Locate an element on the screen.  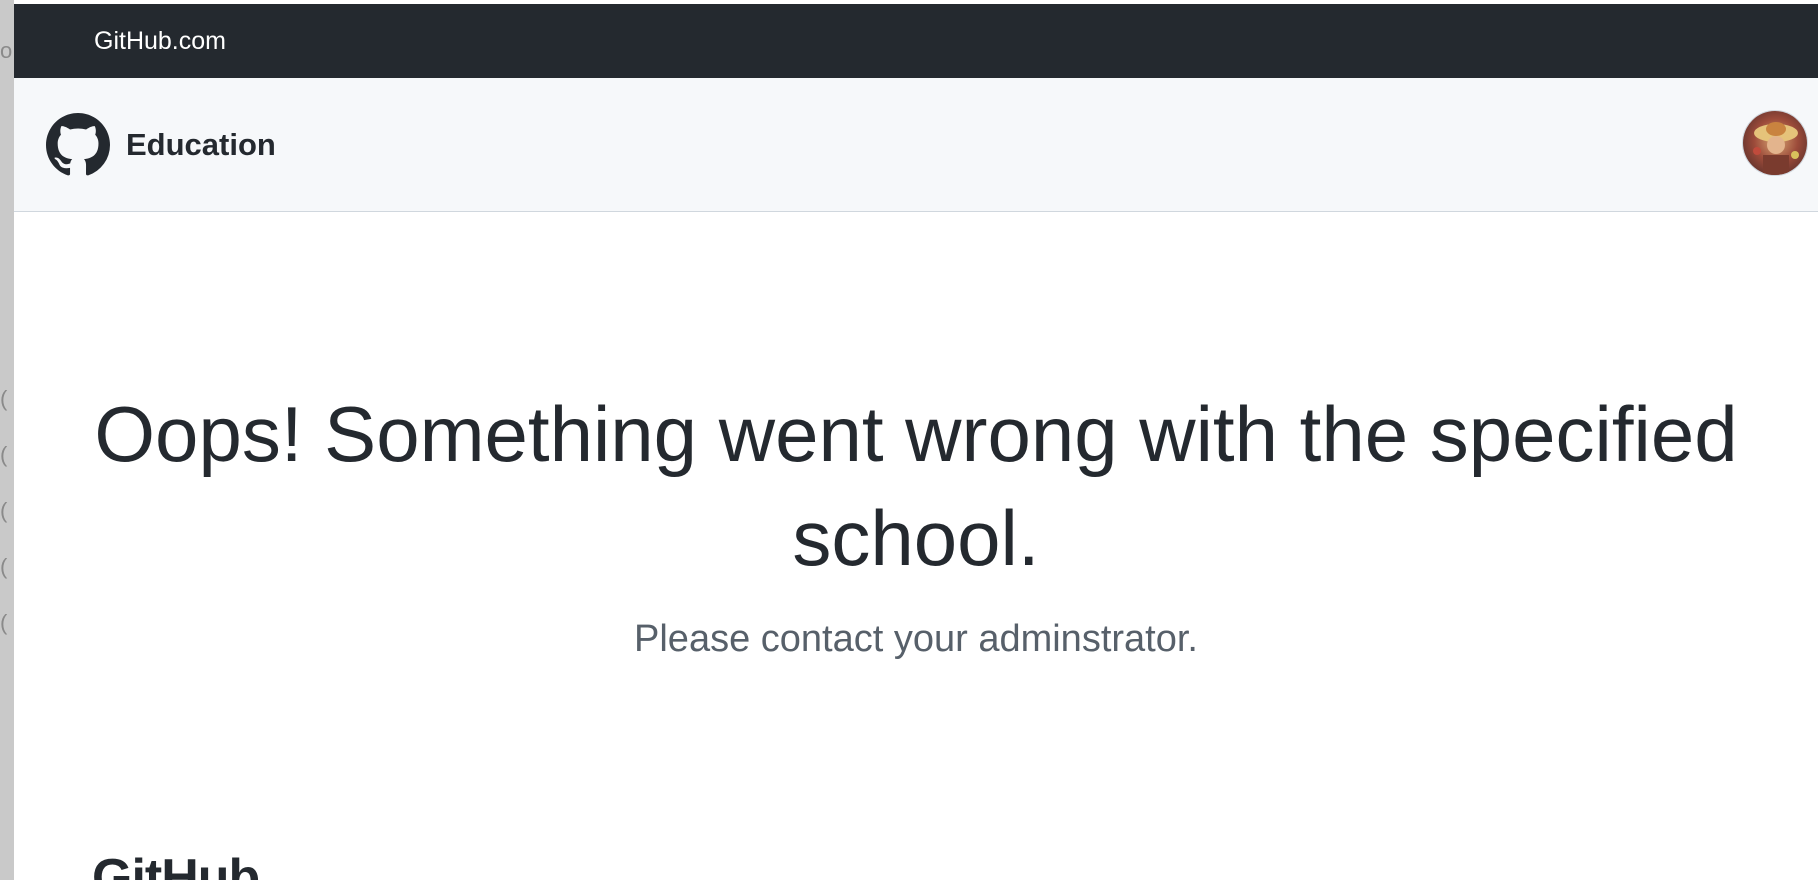
education-home-link: Education is located at coordinates (161, 144).